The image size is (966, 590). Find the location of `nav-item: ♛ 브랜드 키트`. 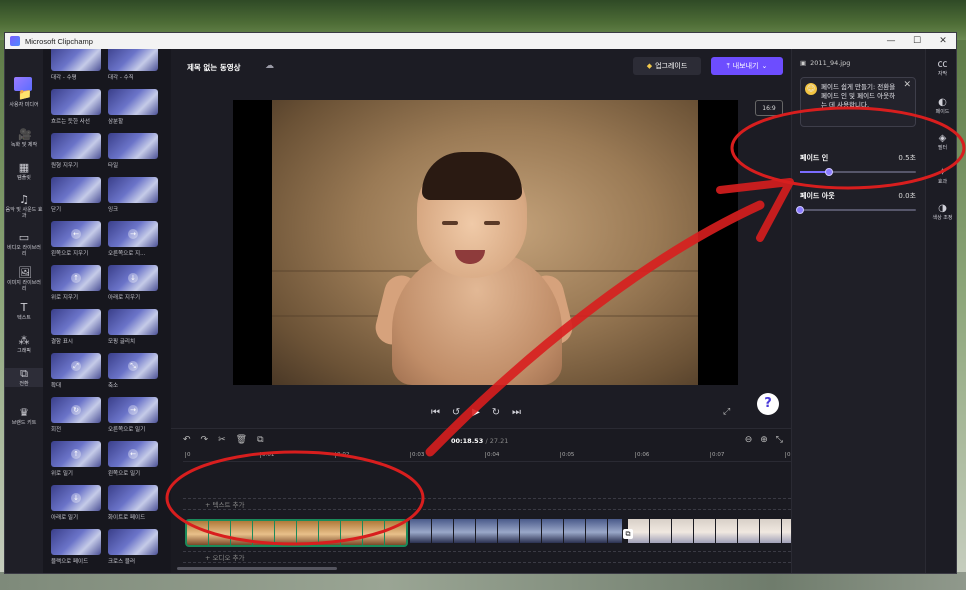

nav-item: ♛ 브랜드 키트 is located at coordinates (24, 417).